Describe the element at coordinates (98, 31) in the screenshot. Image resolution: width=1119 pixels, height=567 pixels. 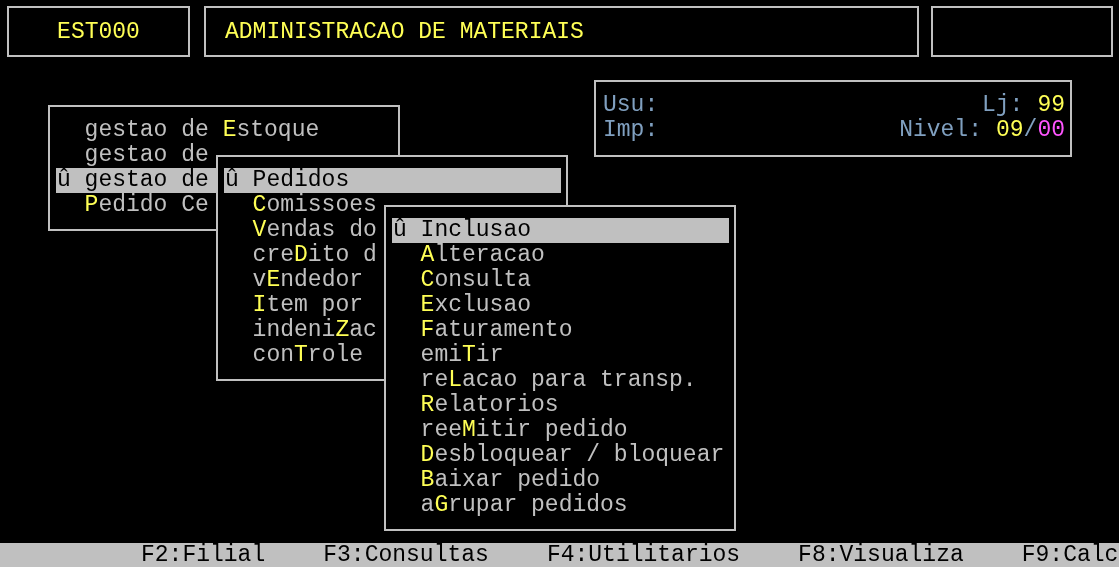
I see `program-code: EST000` at that location.